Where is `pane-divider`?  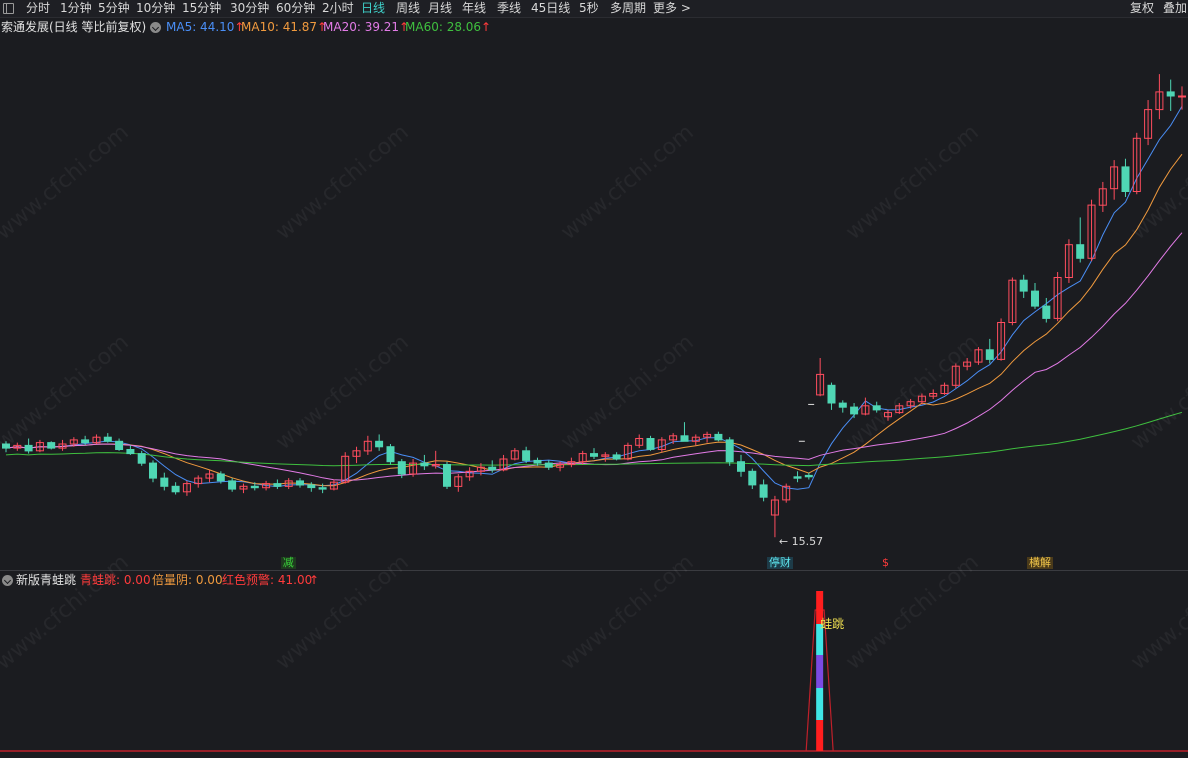 pane-divider is located at coordinates (594, 570).